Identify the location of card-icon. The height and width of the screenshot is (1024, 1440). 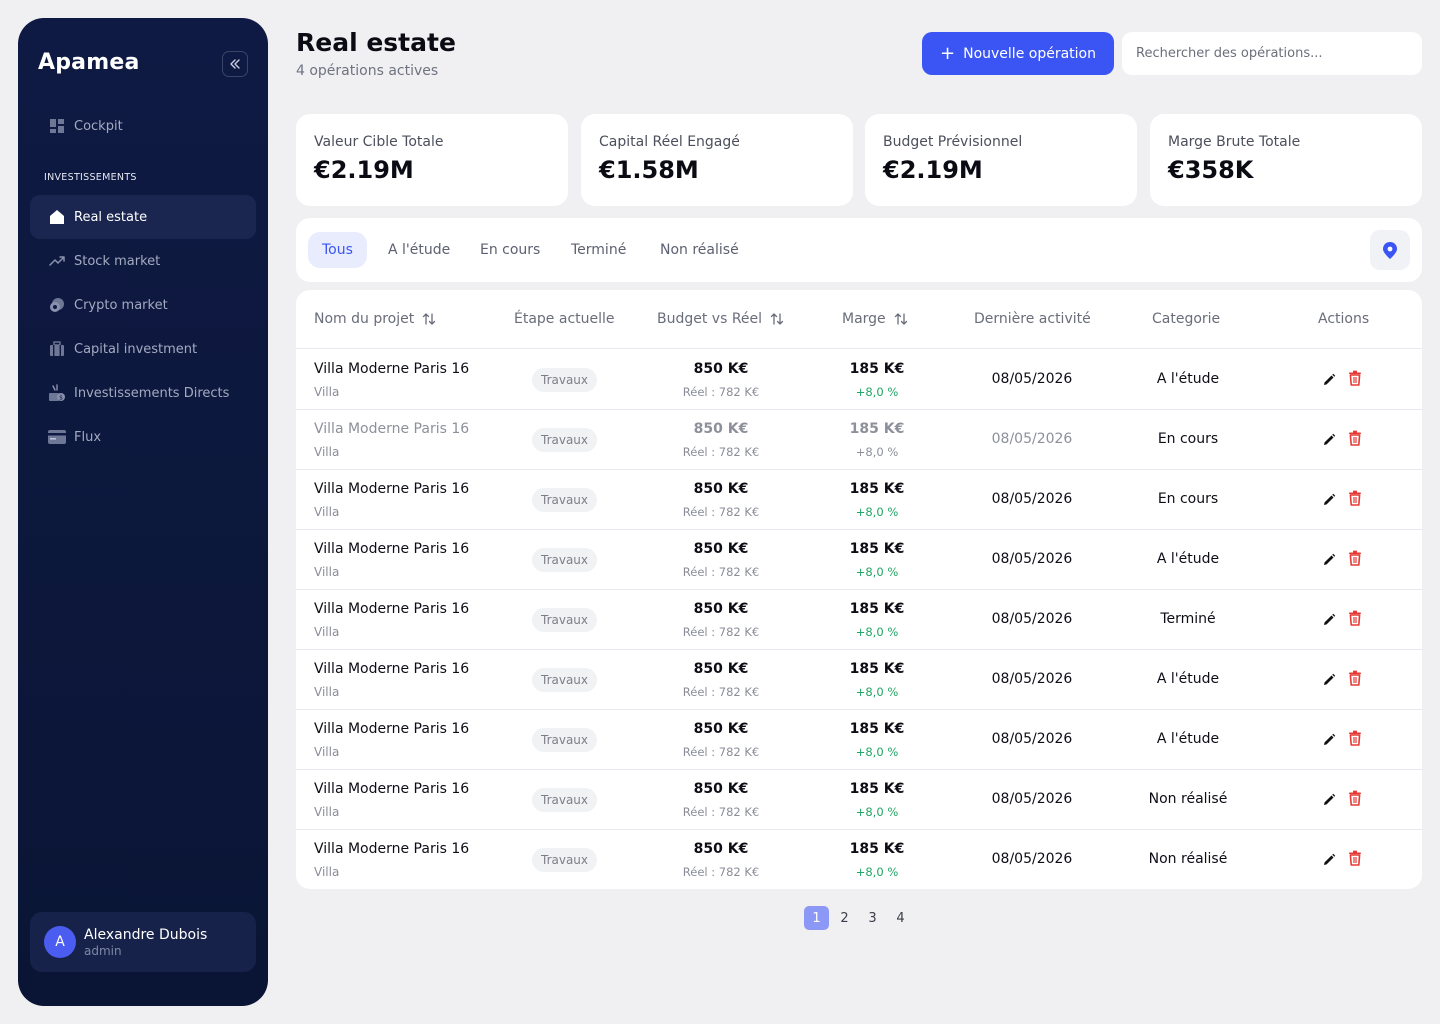
(57, 437).